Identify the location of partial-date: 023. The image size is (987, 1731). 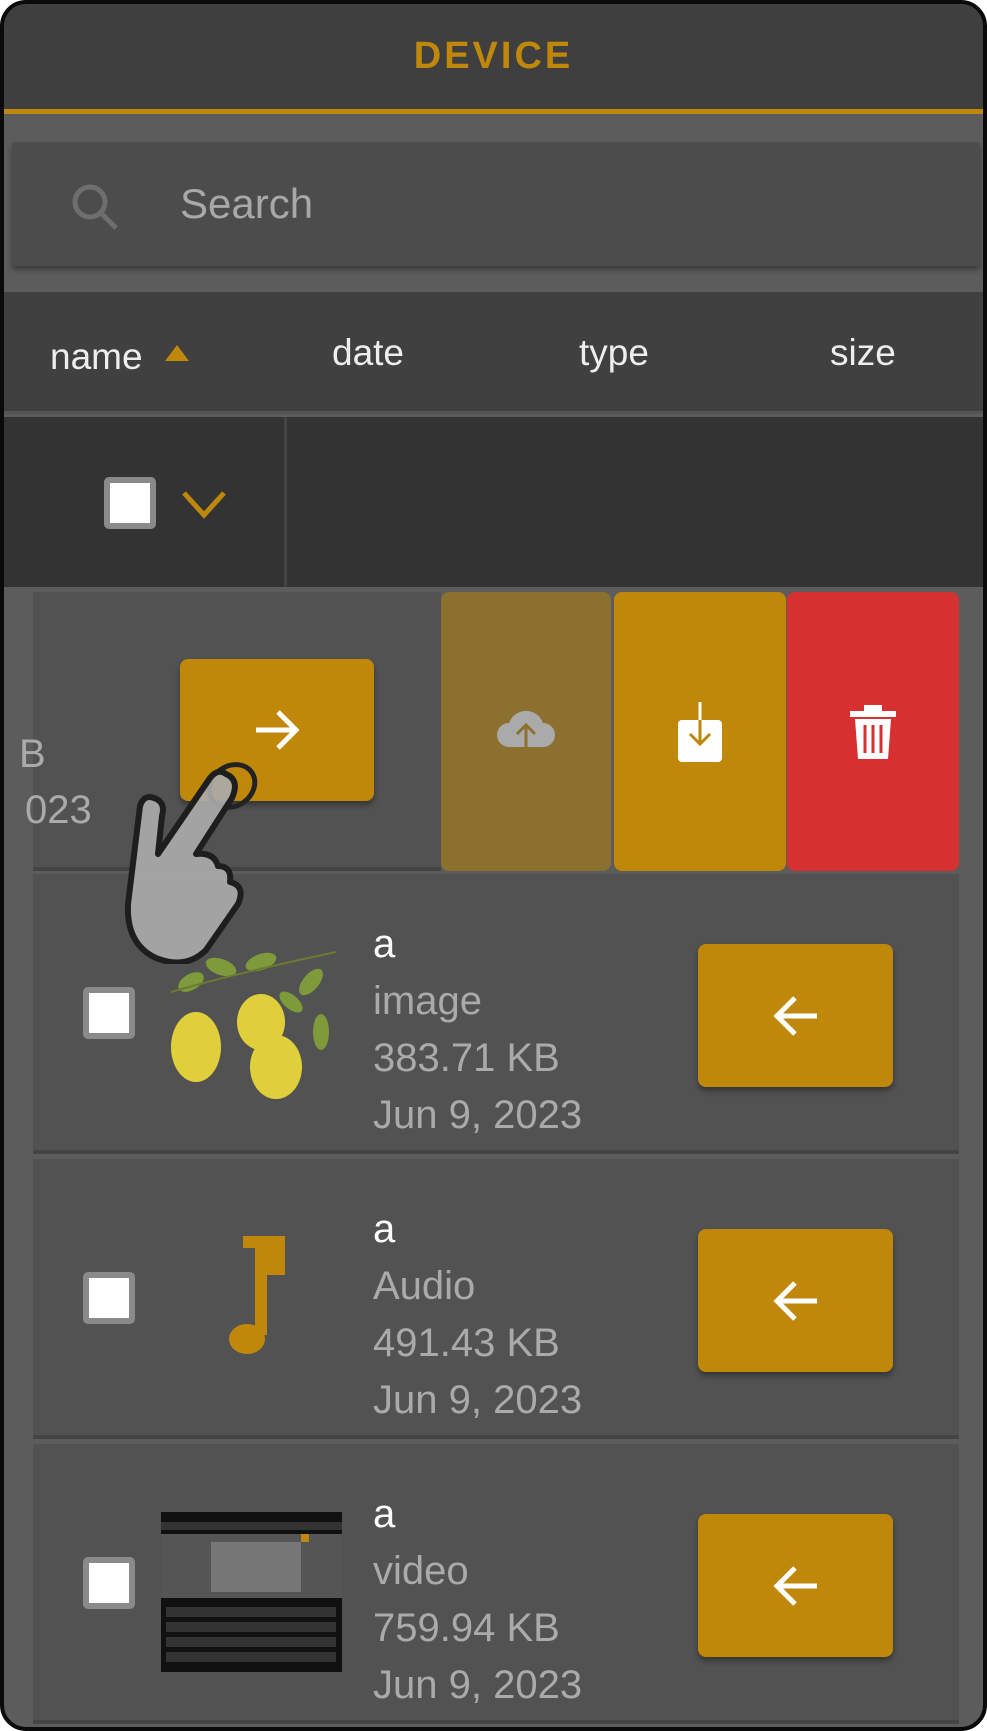
(58, 810).